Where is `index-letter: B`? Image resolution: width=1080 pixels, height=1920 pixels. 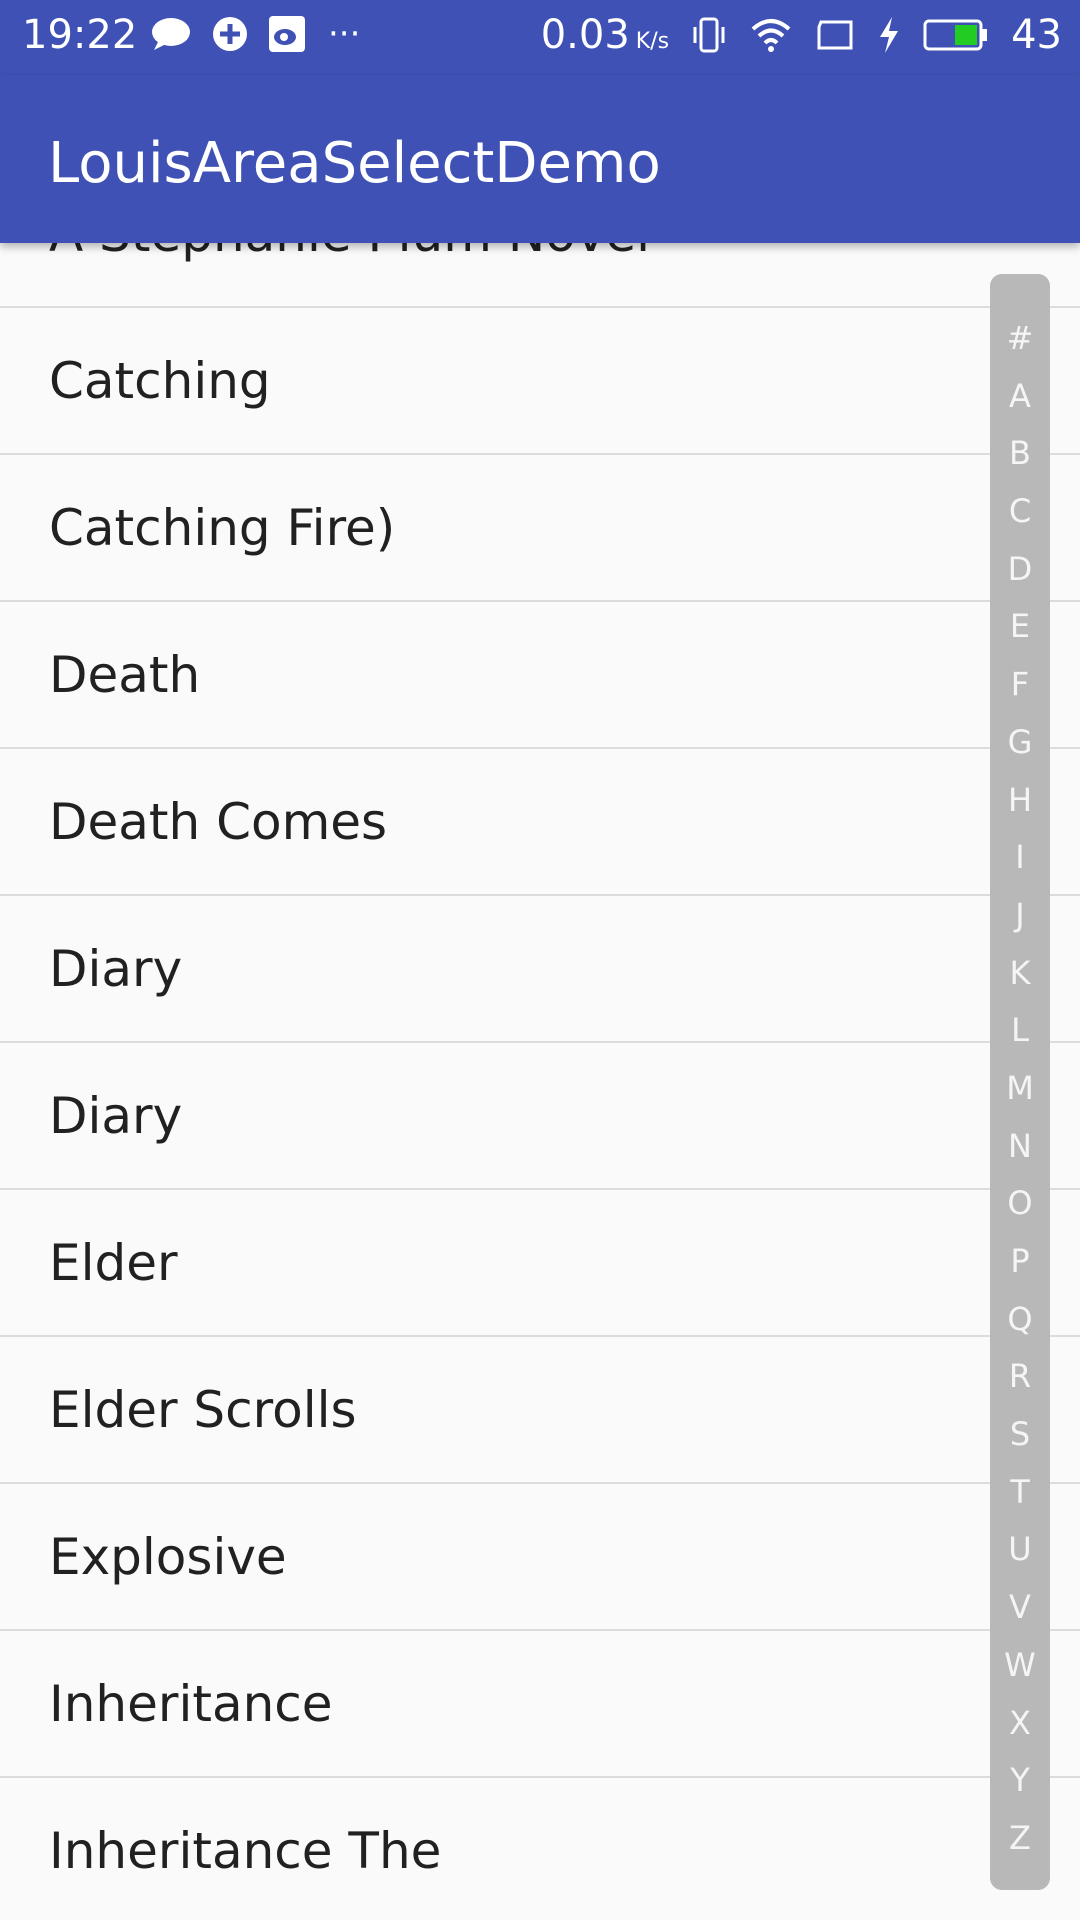 index-letter: B is located at coordinates (1020, 454).